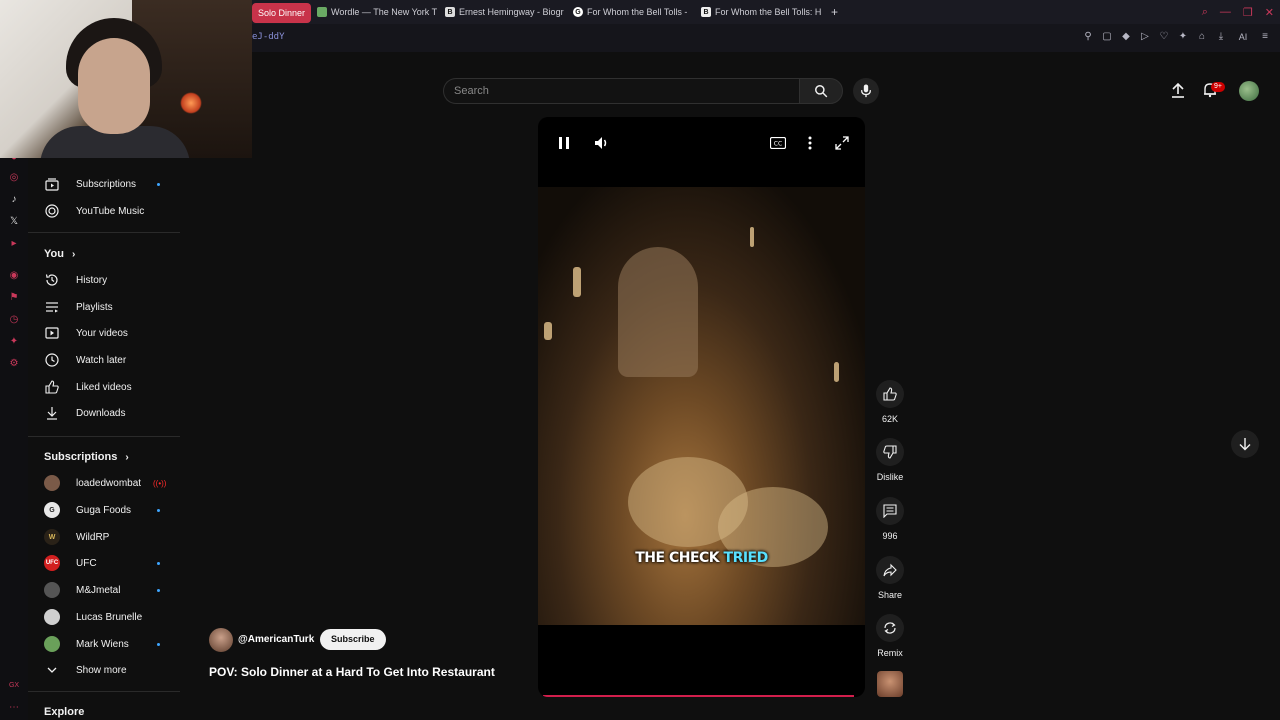 Image resolution: width=1280 pixels, height=720 pixels. I want to click on remix-button: Remix, so click(890, 636).